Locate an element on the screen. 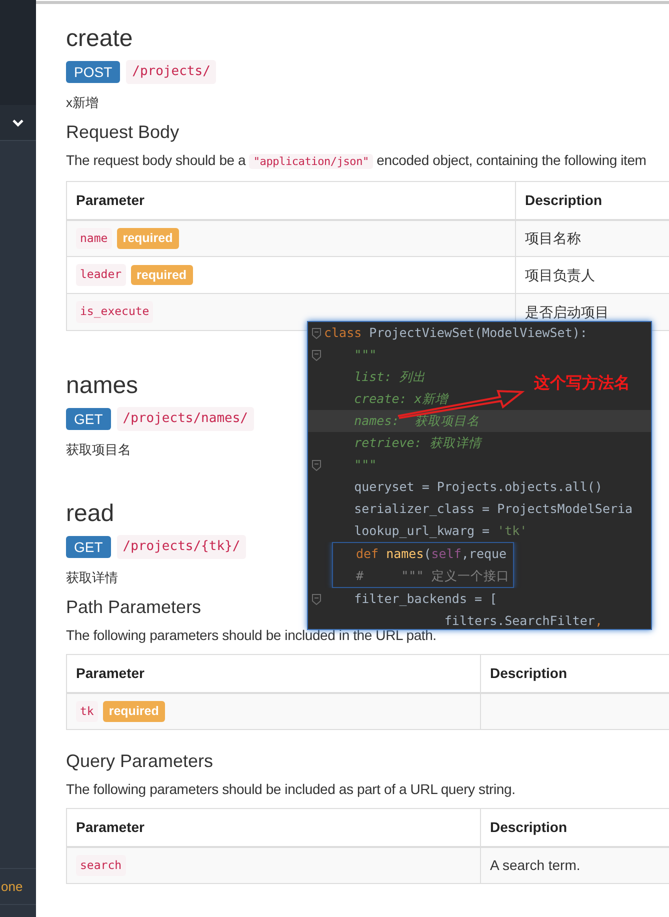 This screenshot has height=917, width=669. code-line: filter_backends = [ is located at coordinates (425, 599).